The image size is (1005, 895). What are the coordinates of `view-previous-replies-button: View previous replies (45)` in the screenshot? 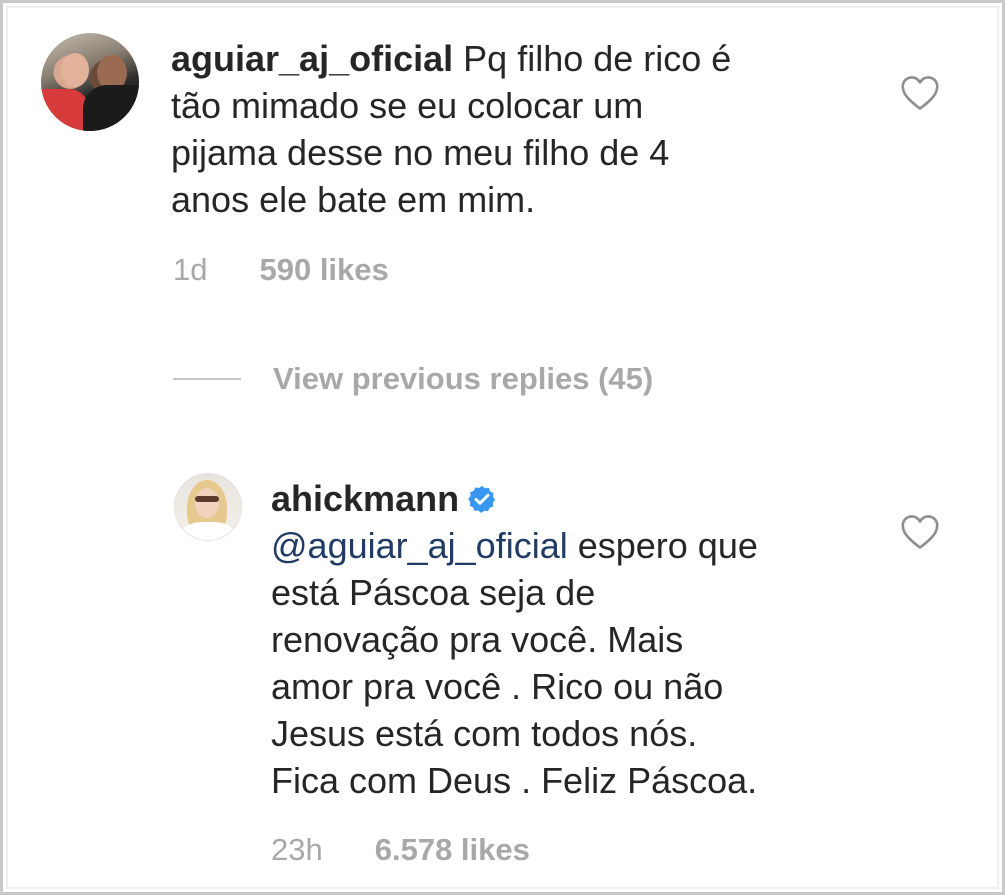 It's located at (413, 379).